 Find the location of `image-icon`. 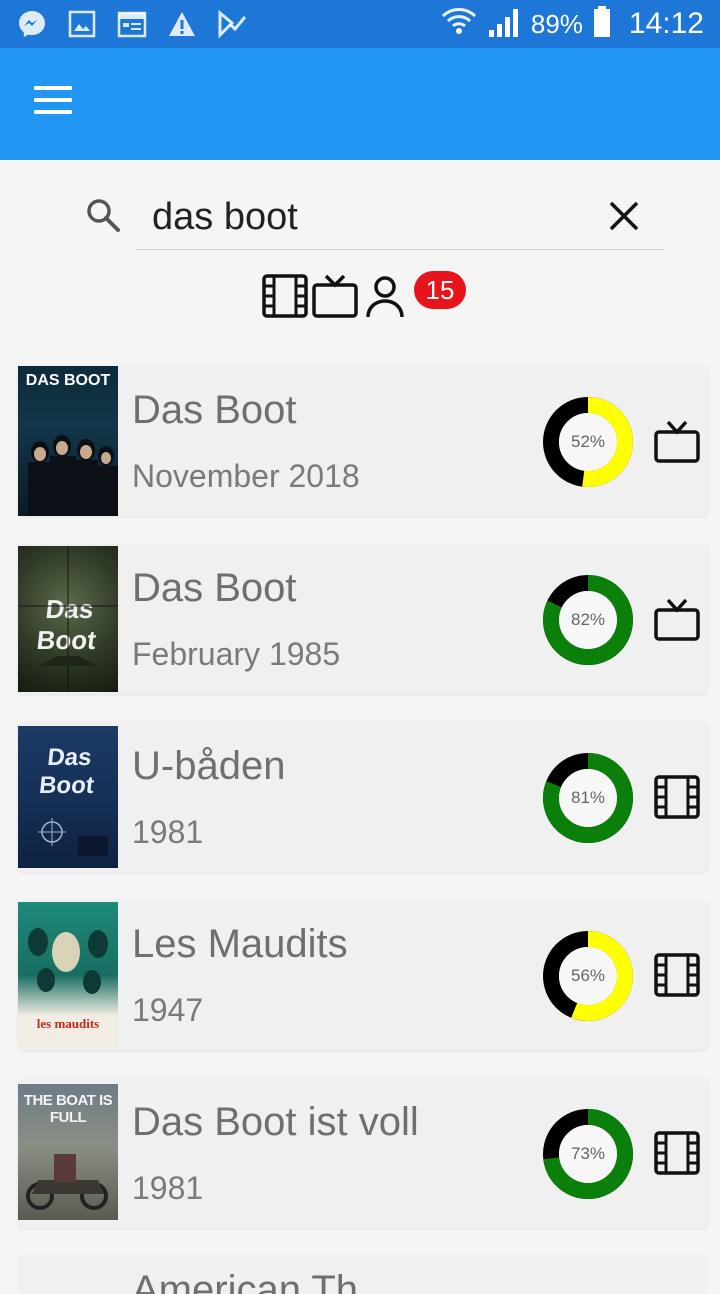

image-icon is located at coordinates (82, 24).